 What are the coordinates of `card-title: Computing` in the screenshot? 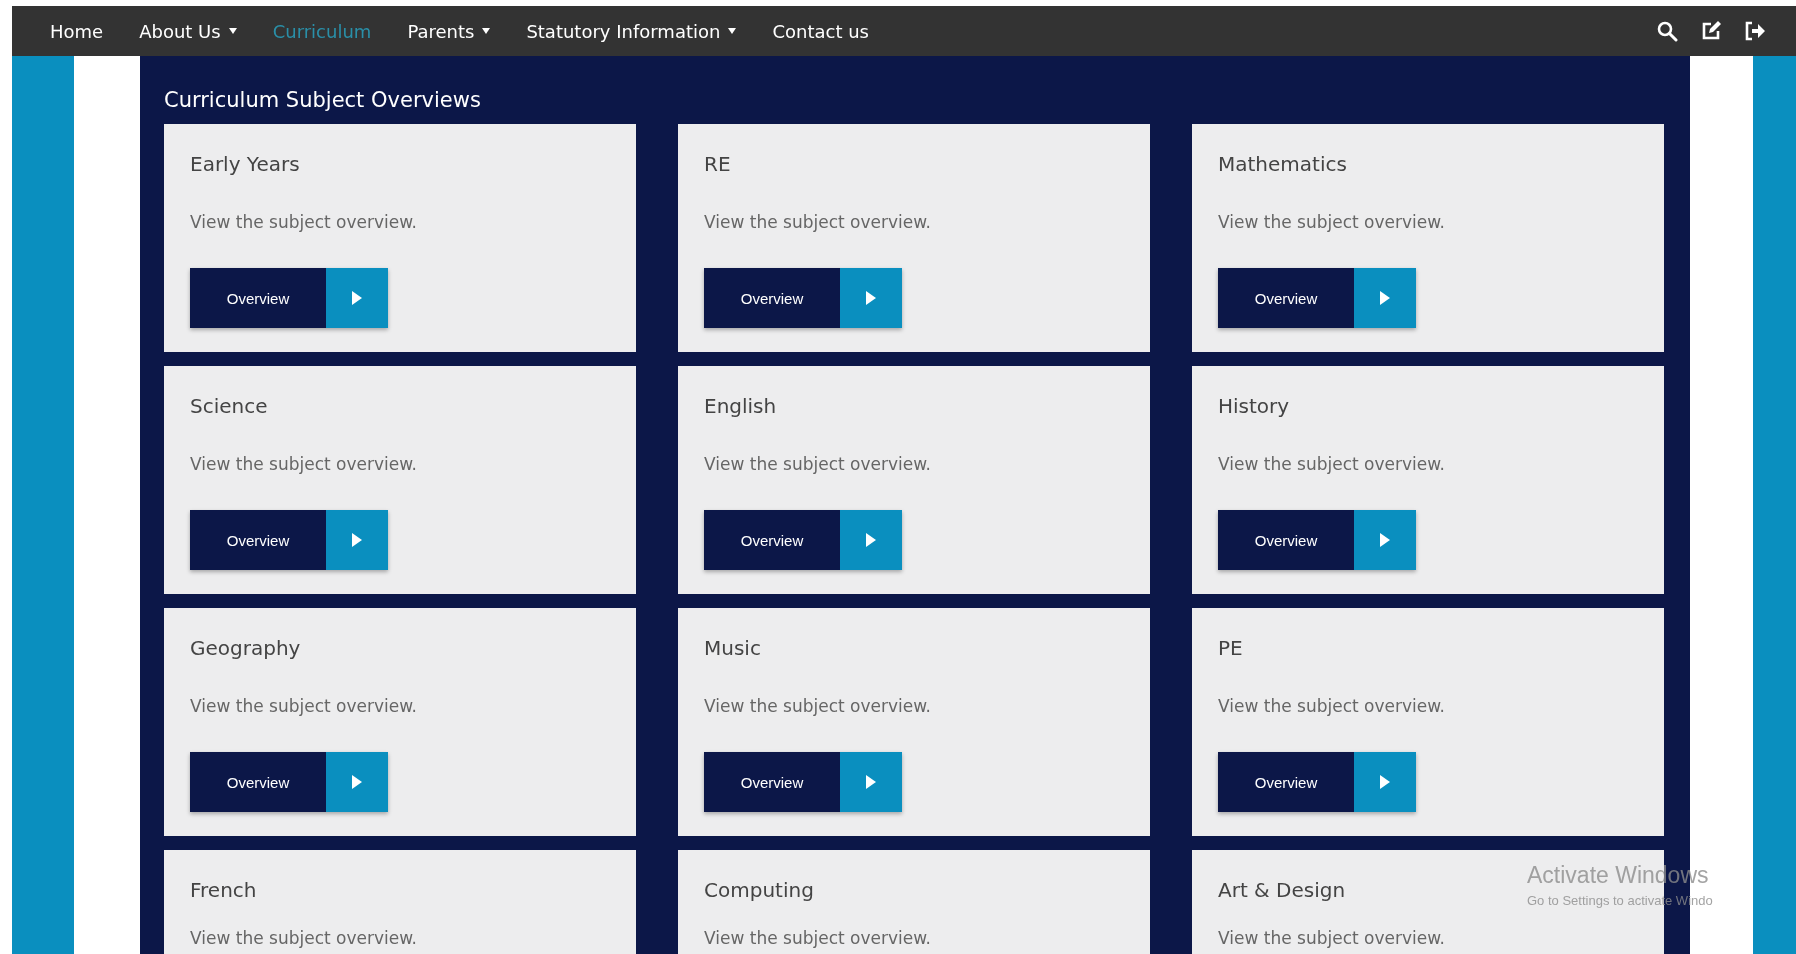 It's located at (759, 890).